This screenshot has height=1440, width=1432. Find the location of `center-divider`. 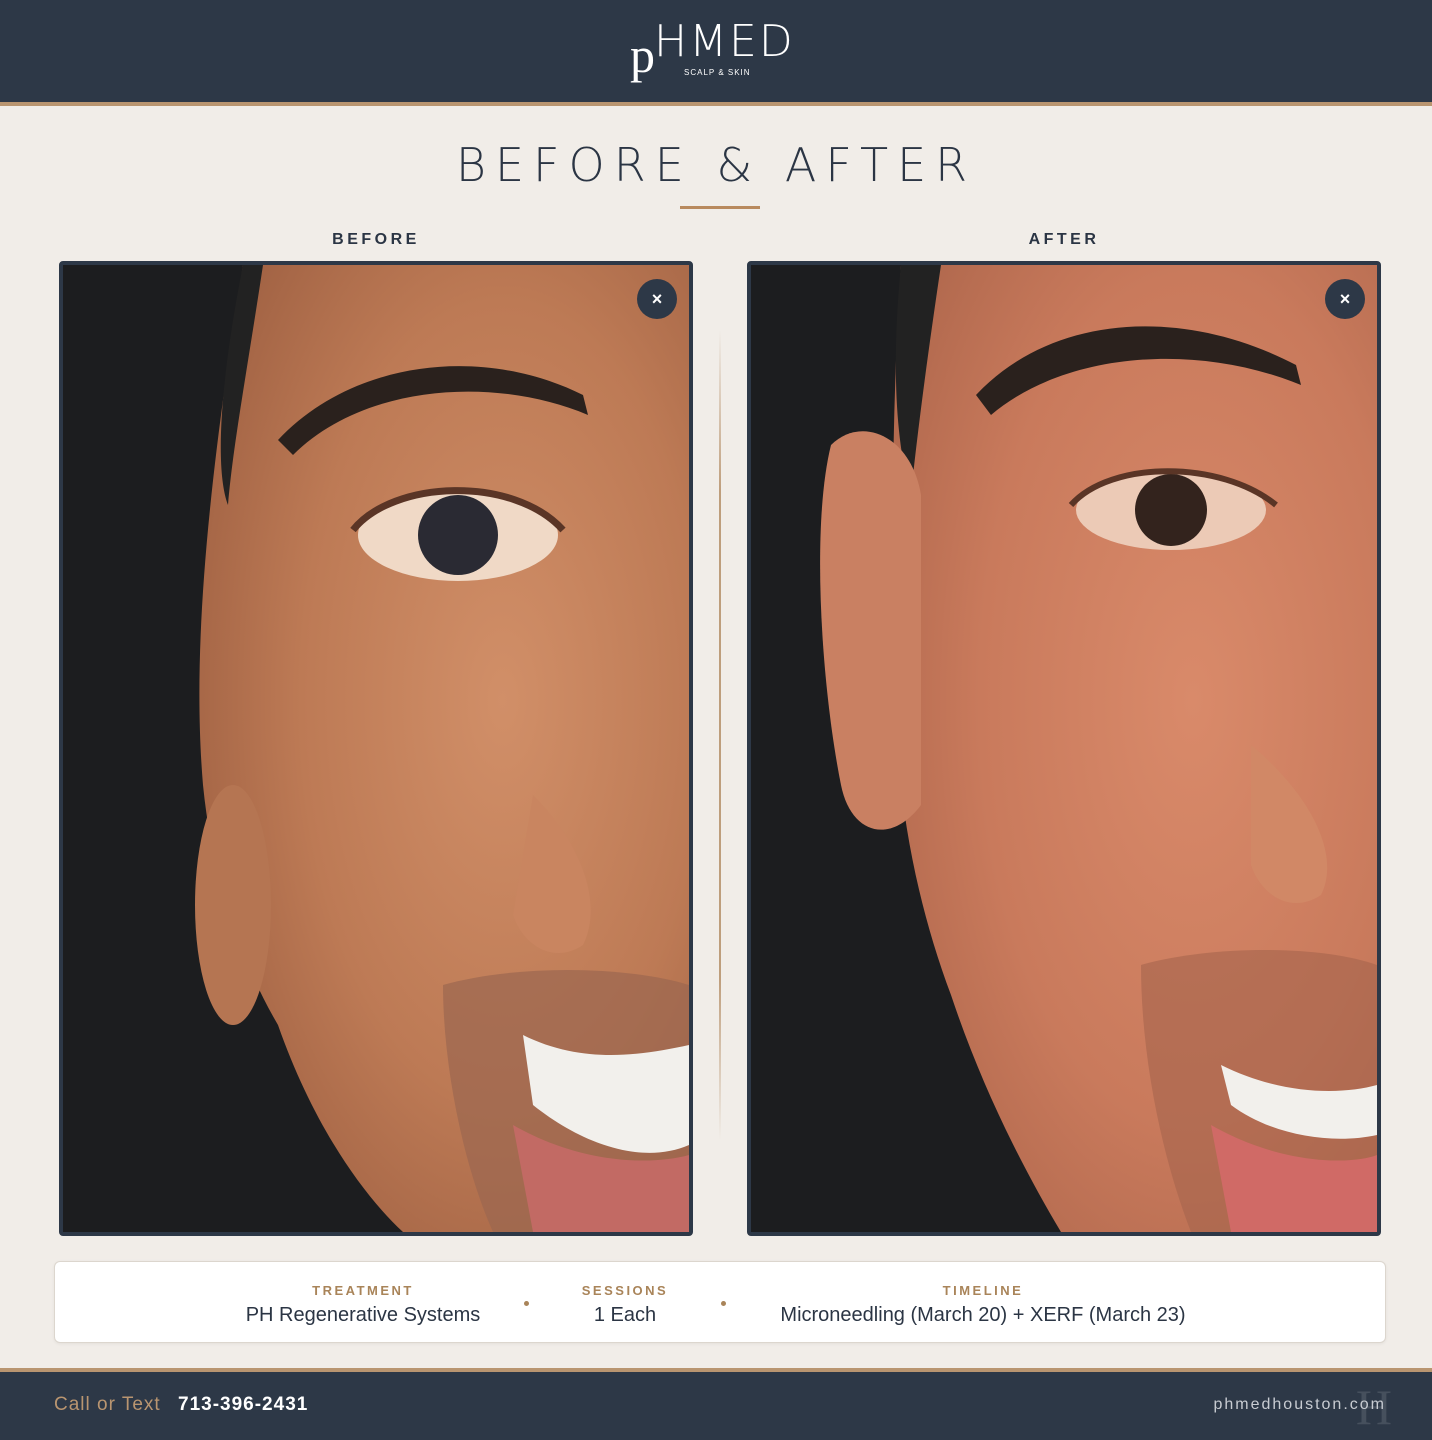

center-divider is located at coordinates (720, 735).